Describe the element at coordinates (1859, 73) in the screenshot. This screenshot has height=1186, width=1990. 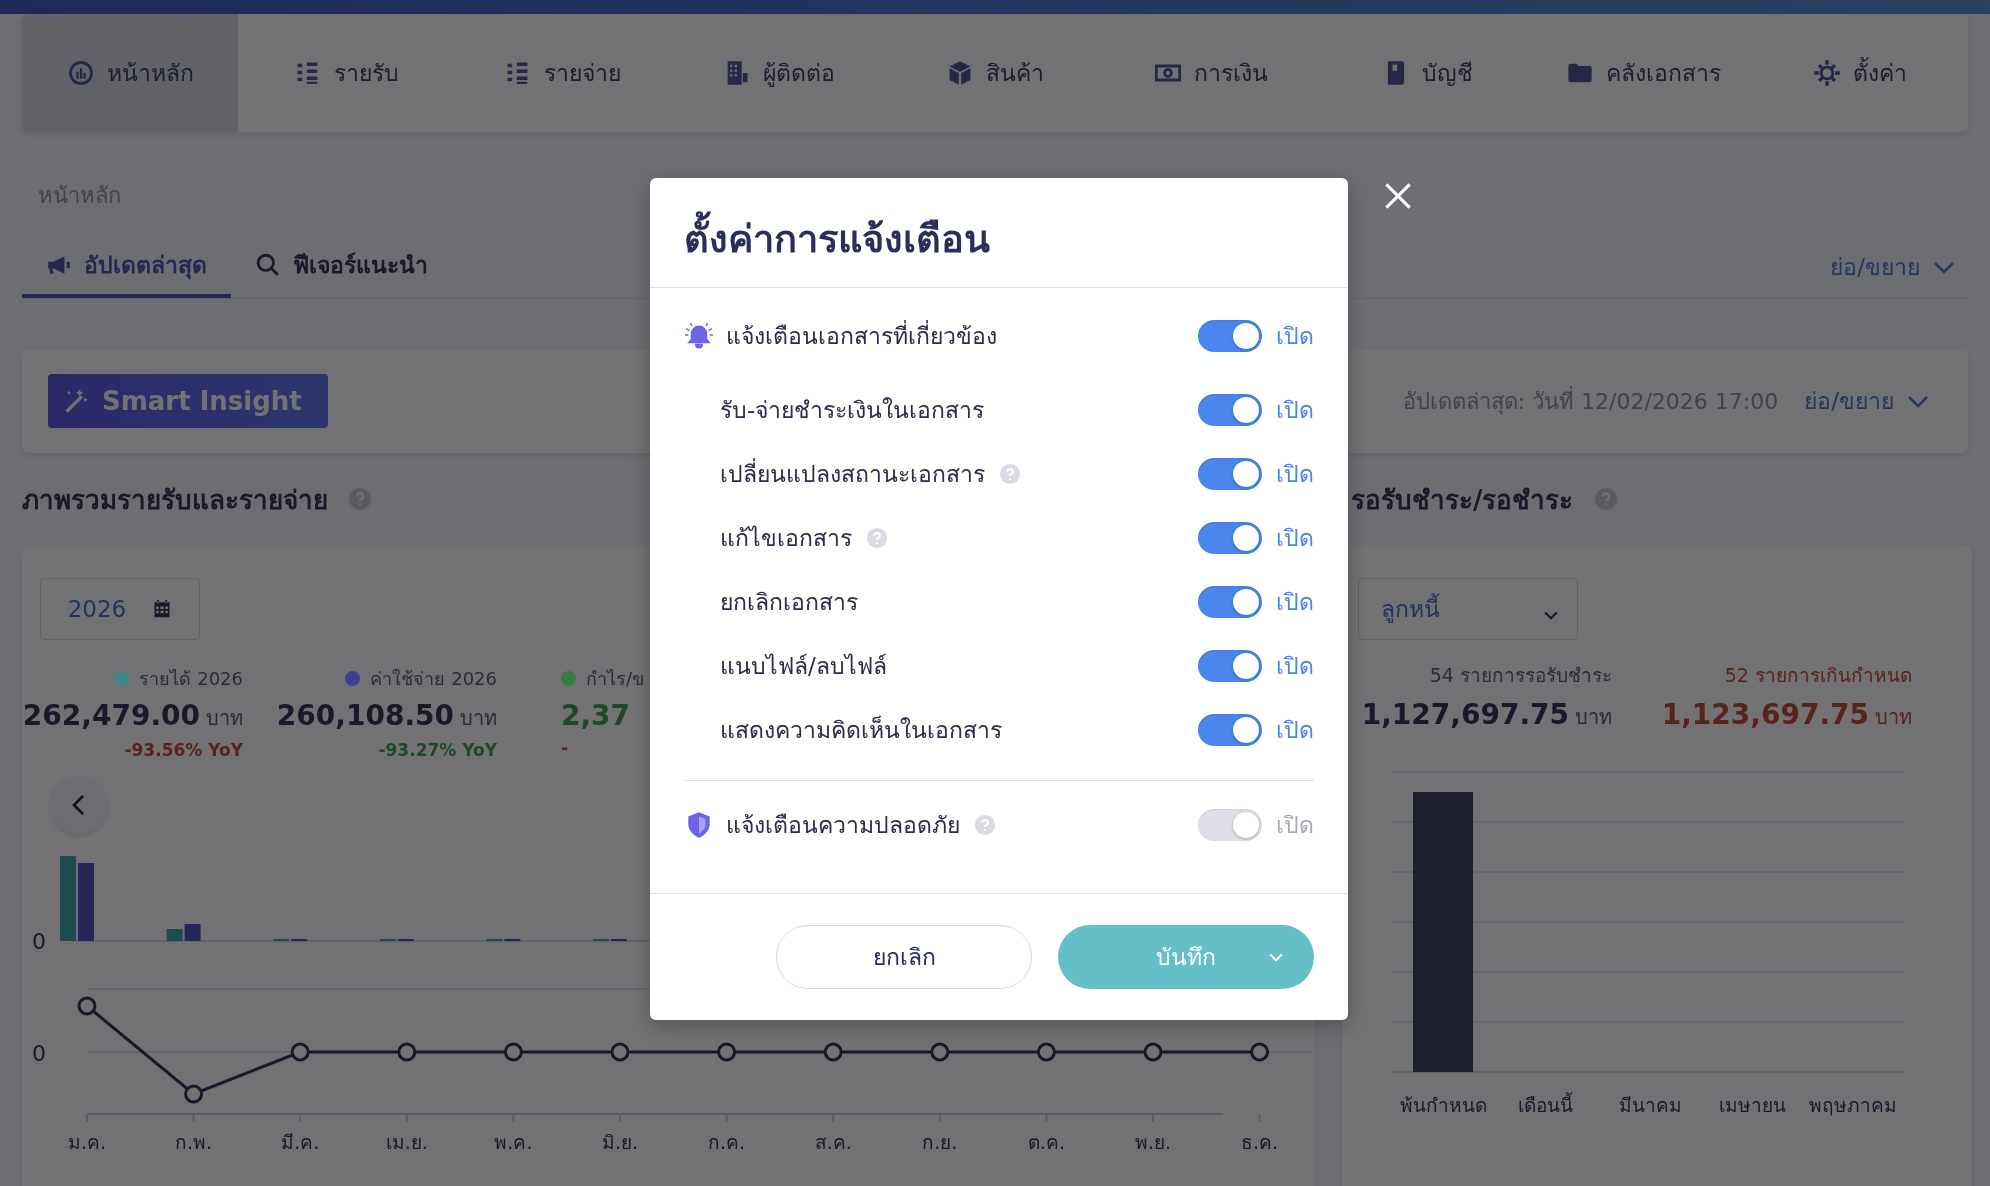
I see `nav-tab: ตั้งค่า` at that location.